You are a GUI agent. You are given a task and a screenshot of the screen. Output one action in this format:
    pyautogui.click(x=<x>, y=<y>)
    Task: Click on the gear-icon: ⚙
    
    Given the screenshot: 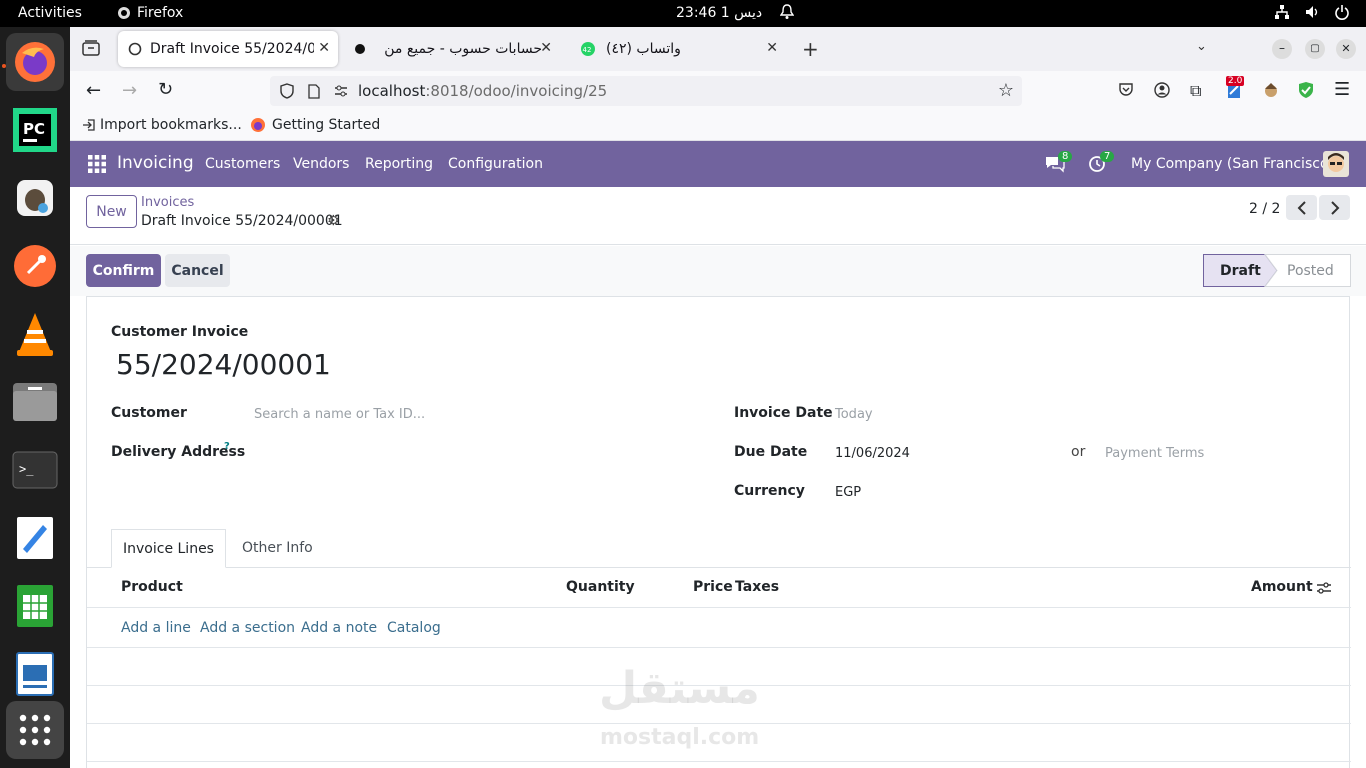 What is the action you would take?
    pyautogui.click(x=333, y=221)
    